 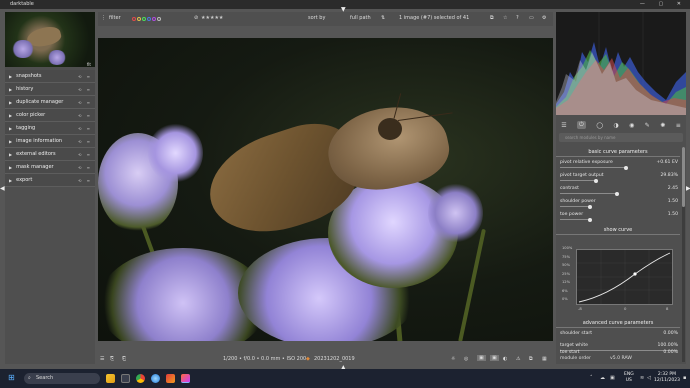 I want to click on help-icon: ?, so click(x=517, y=18).